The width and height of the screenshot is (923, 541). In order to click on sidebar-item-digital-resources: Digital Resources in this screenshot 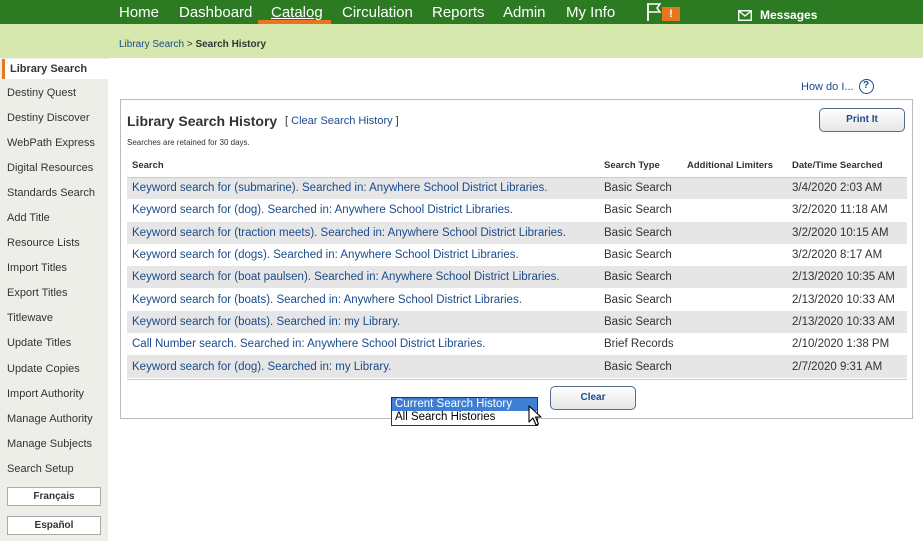, I will do `click(50, 168)`.